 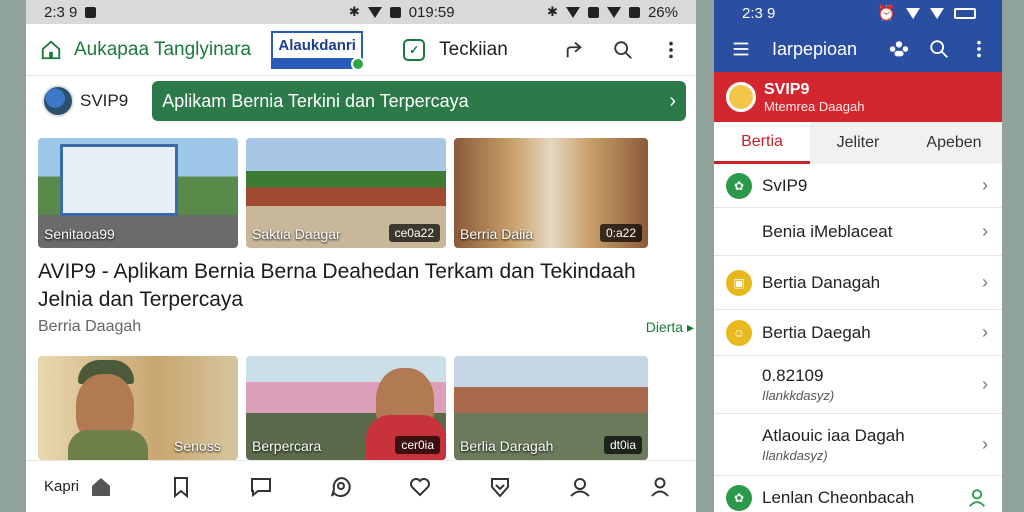 I want to click on item-title: Atlaouic iaa Dagah, so click(x=833, y=435).